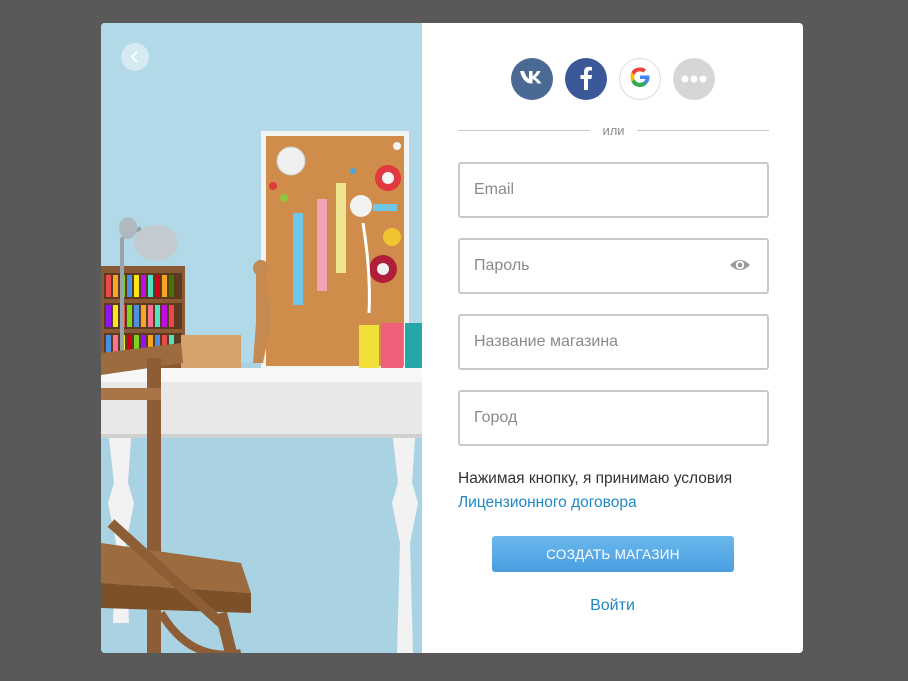  What do you see at coordinates (594, 418) in the screenshot?
I see `city-input` at bounding box center [594, 418].